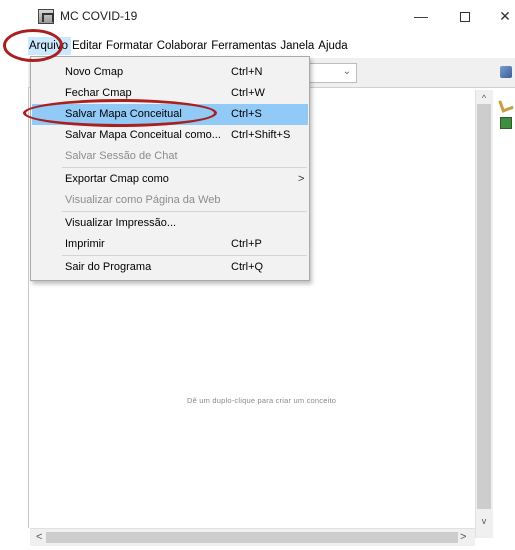 Image resolution: width=515 pixels, height=550 pixels. I want to click on scroll-left-icon: <, so click(39, 537).